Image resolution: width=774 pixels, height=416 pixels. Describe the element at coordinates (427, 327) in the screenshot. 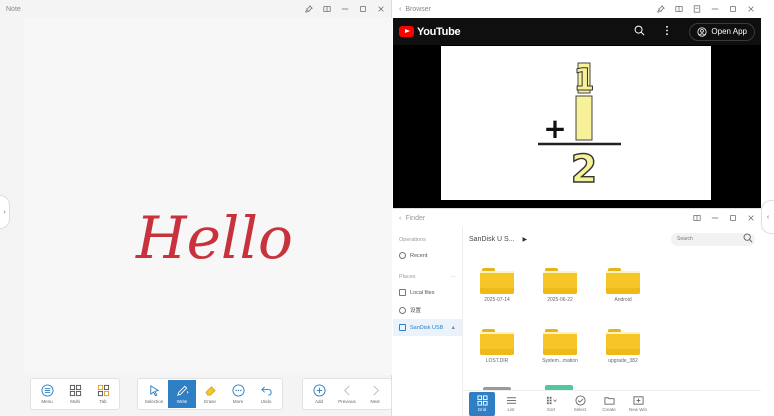

I see `sidebar-item-sandisk-usb: SanDisk USB ▲` at that location.